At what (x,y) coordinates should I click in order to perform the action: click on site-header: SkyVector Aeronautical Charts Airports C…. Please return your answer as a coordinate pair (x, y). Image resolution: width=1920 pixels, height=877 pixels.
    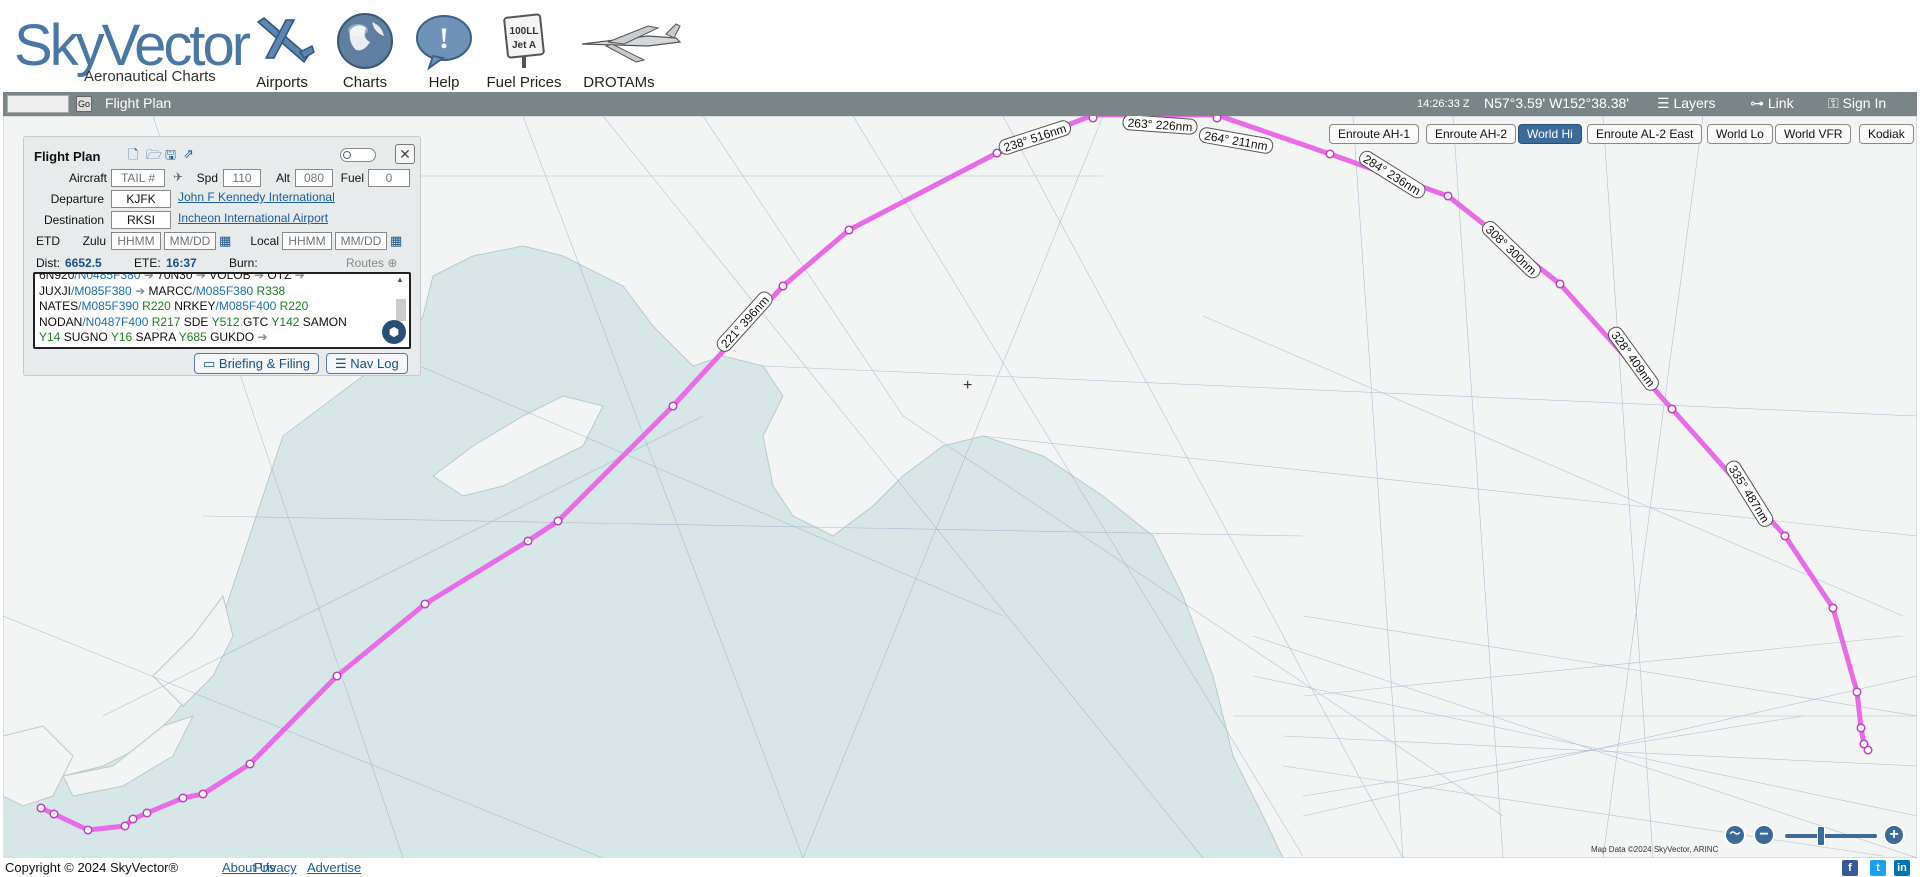
    Looking at the image, I should click on (960, 46).